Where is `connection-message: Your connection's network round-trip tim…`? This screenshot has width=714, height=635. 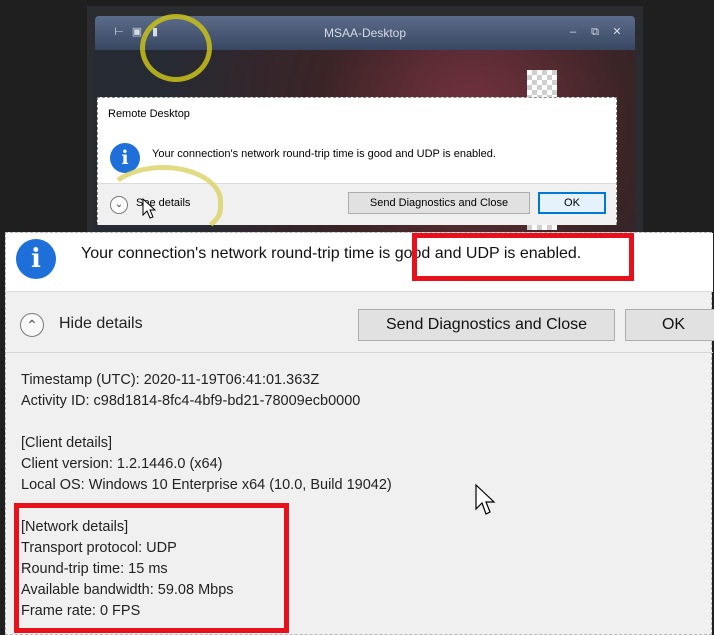
connection-message: Your connection's network round-trip tim… is located at coordinates (324, 154).